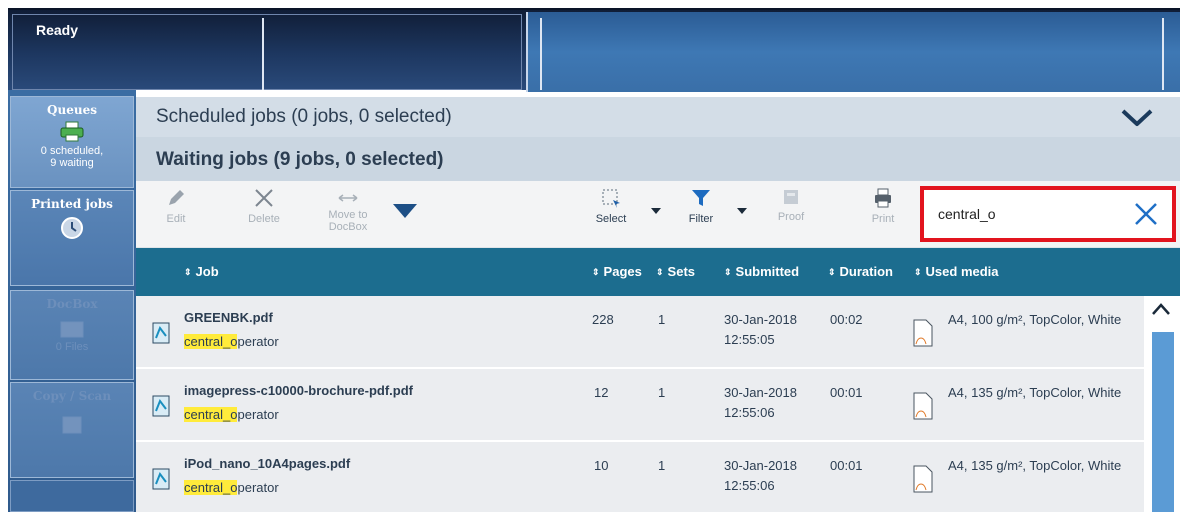  I want to click on job-sets: 1, so click(662, 392).